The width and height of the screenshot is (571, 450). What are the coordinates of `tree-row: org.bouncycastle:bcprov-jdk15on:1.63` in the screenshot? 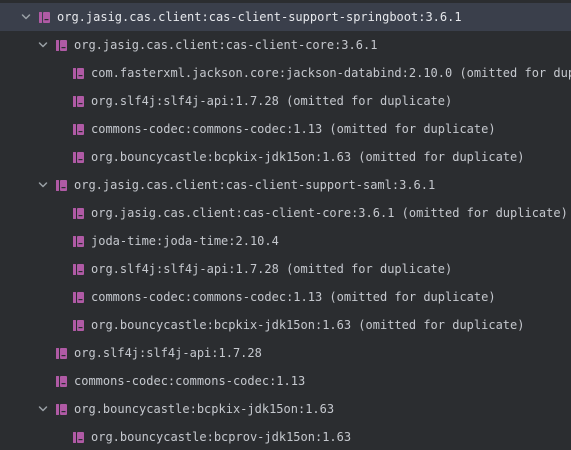 It's located at (285, 436).